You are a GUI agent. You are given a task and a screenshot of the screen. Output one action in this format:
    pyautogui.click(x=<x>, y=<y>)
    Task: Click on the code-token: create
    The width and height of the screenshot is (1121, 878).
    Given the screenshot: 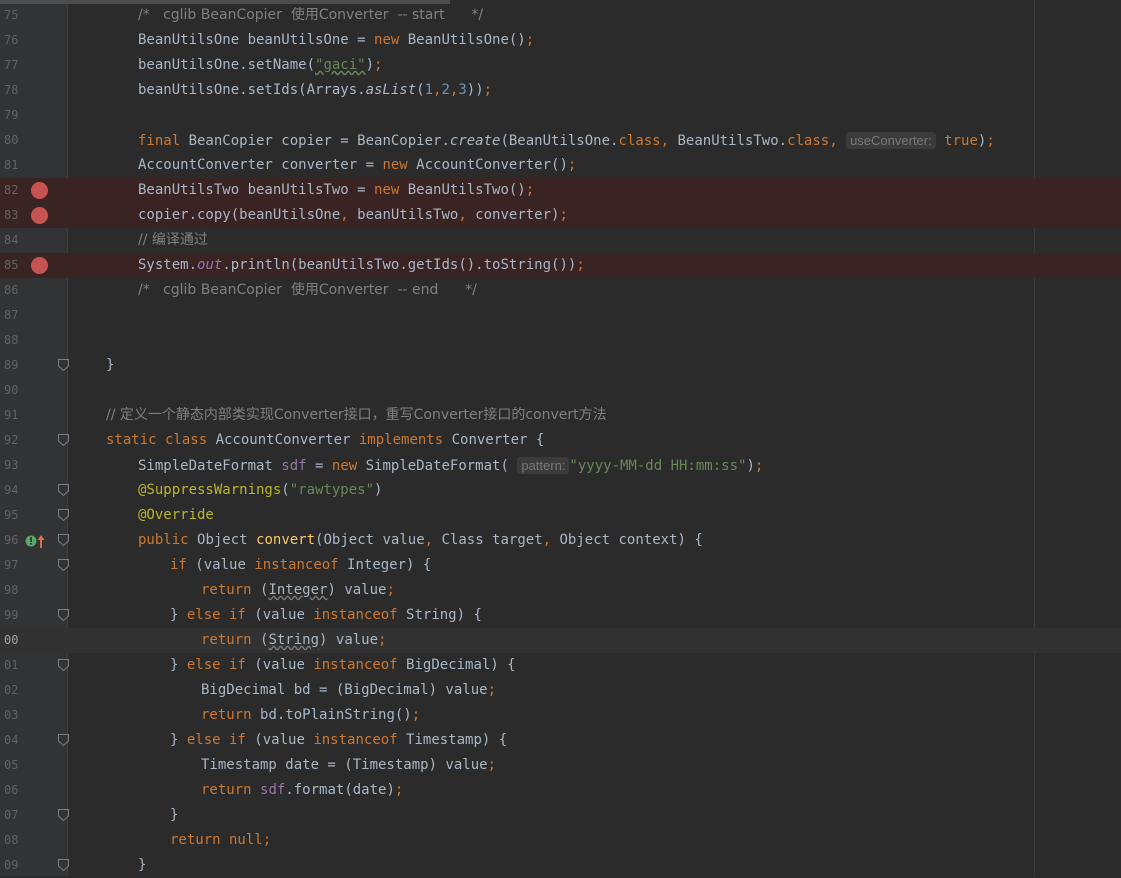 What is the action you would take?
    pyautogui.click(x=475, y=141)
    